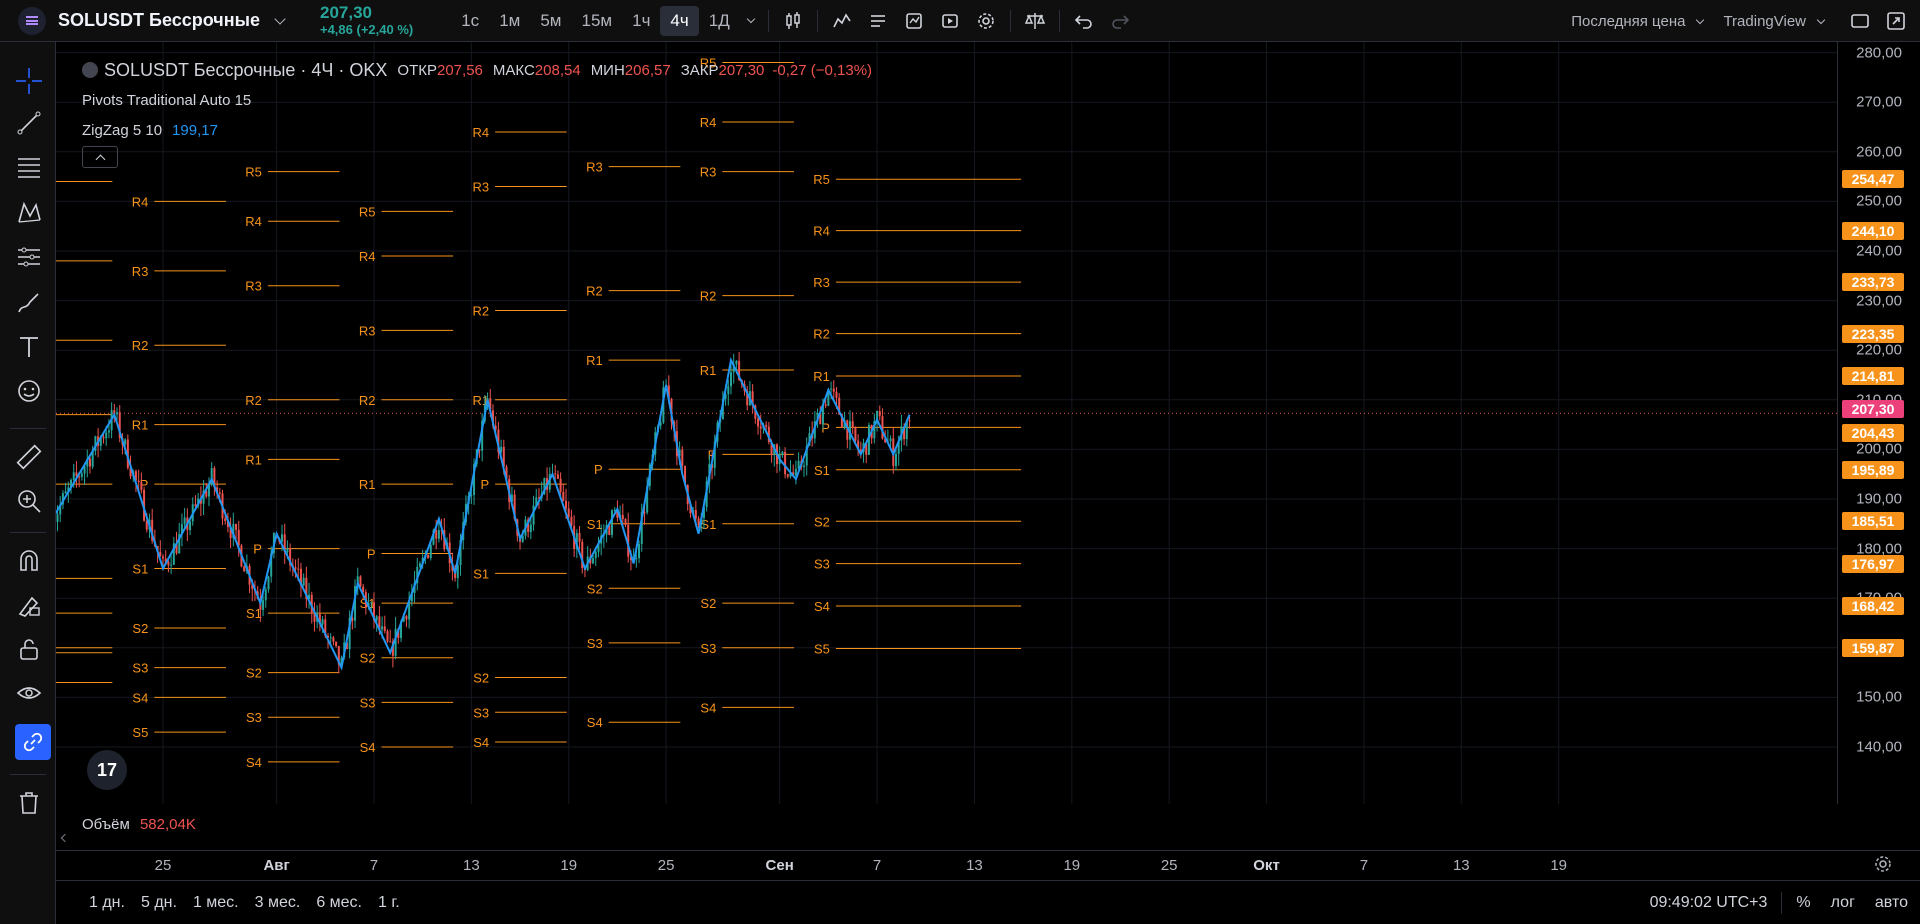  Describe the element at coordinates (389, 903) in the screenshot. I see `range-1y: 1 г.` at that location.